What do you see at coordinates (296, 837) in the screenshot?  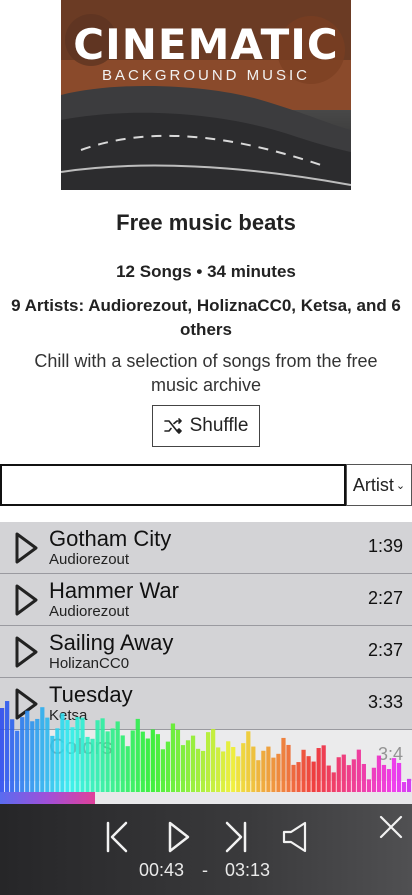 I see `volume-icon` at bounding box center [296, 837].